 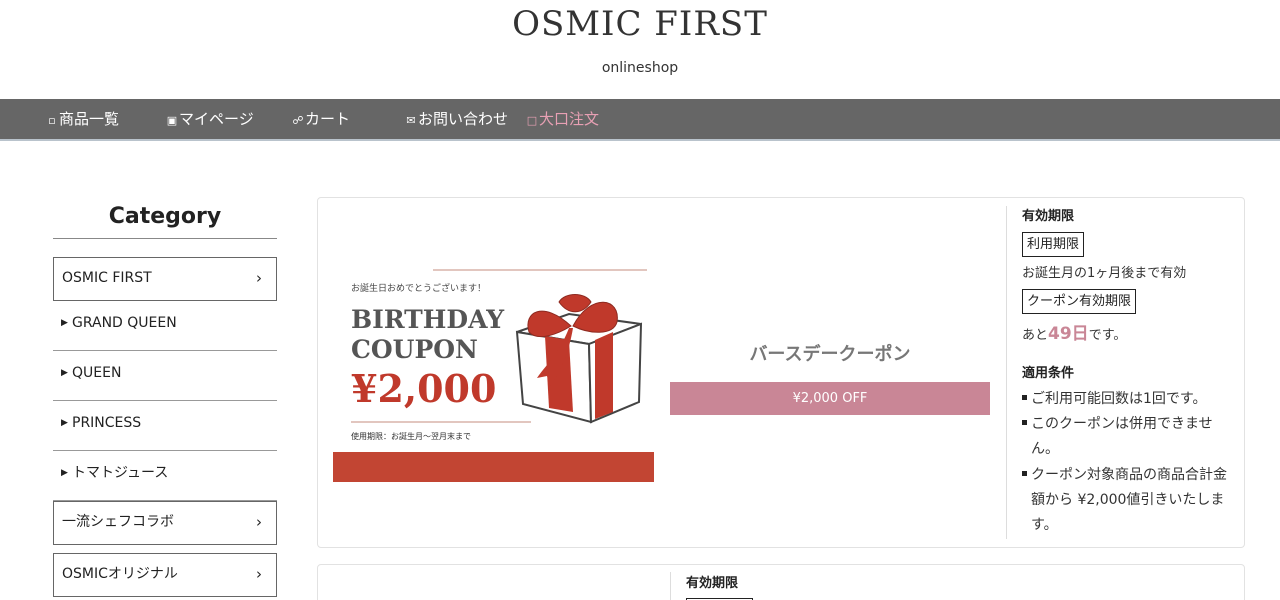 I want to click on coupon-amount: ¥2,000, so click(x=423, y=388).